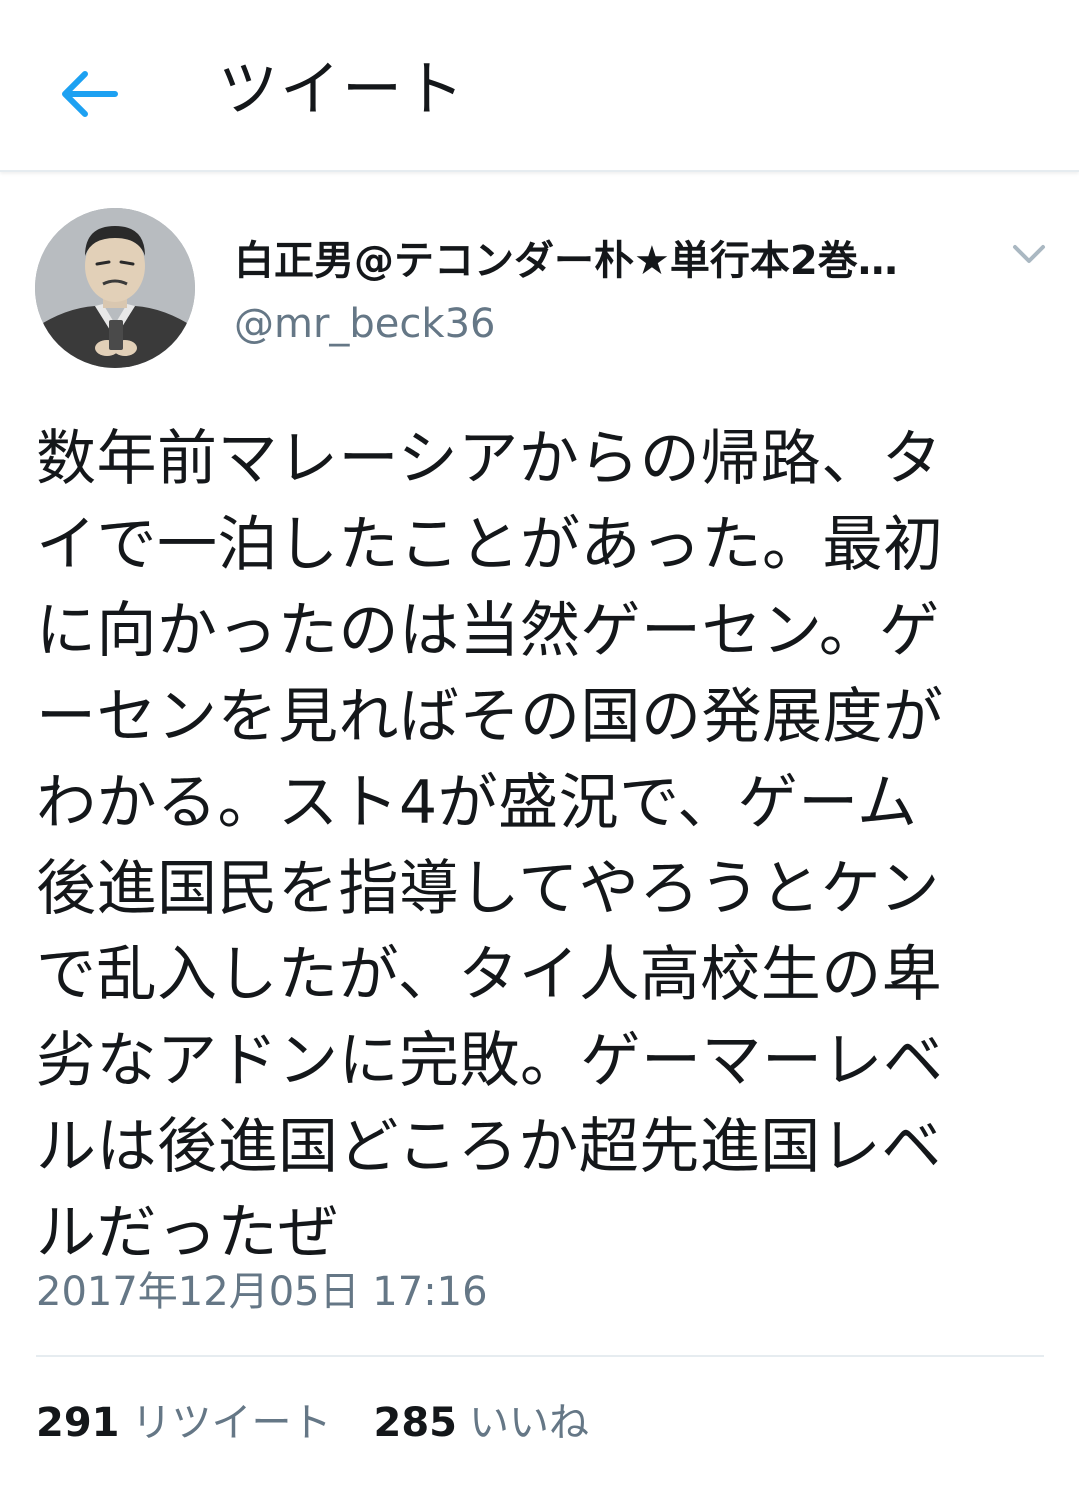  What do you see at coordinates (539, 86) in the screenshot?
I see `top-app-bar: ツイート` at bounding box center [539, 86].